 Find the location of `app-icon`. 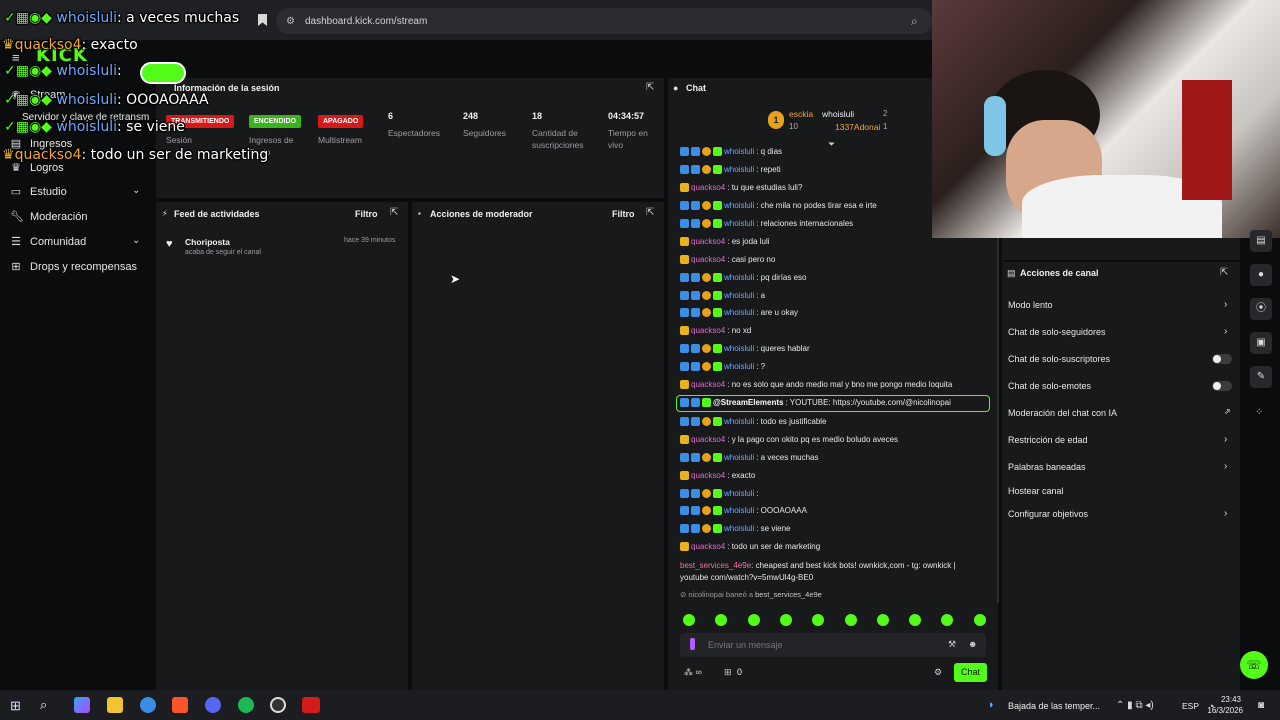

app-icon is located at coordinates (311, 705).